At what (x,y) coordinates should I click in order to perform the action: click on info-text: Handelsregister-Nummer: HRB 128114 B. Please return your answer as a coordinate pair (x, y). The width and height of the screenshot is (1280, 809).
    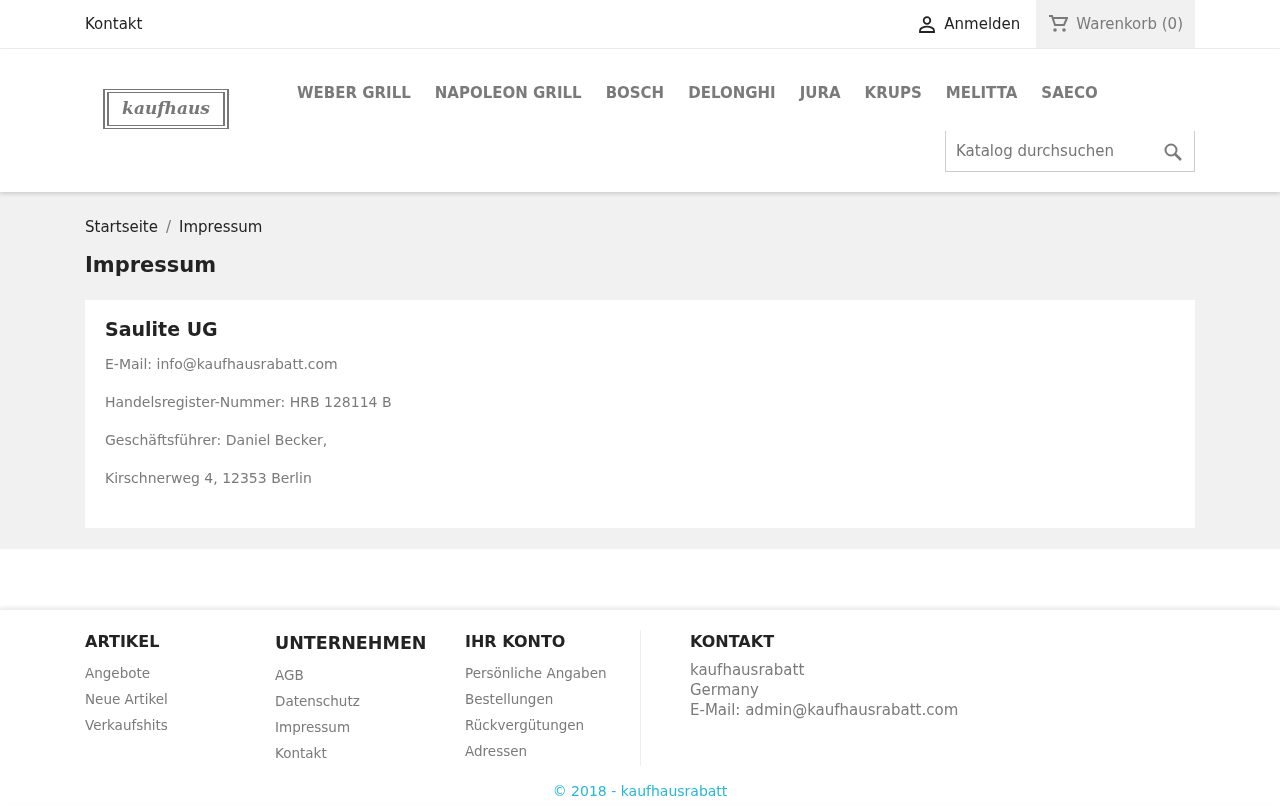
    Looking at the image, I should click on (249, 403).